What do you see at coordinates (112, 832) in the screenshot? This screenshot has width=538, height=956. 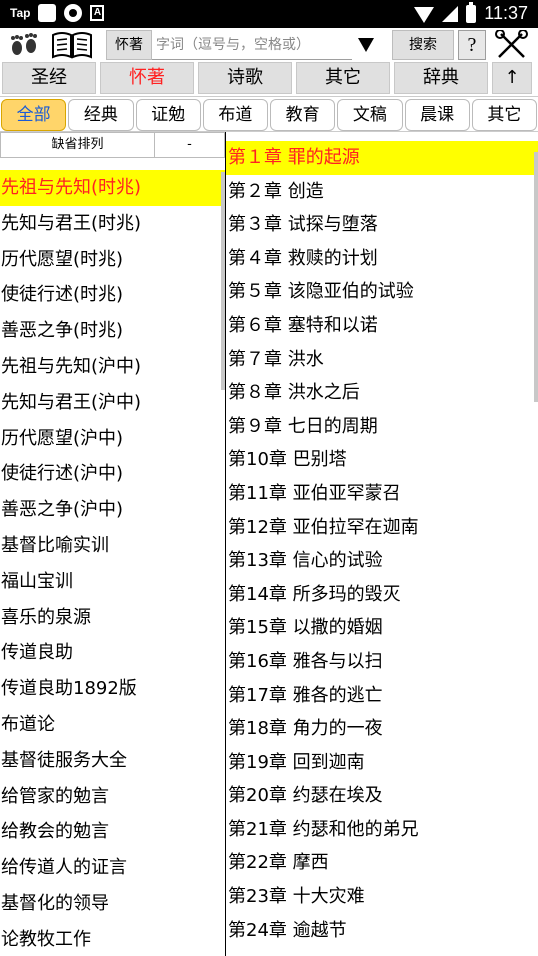 I see `book-list-item: 给教会的勉言` at bounding box center [112, 832].